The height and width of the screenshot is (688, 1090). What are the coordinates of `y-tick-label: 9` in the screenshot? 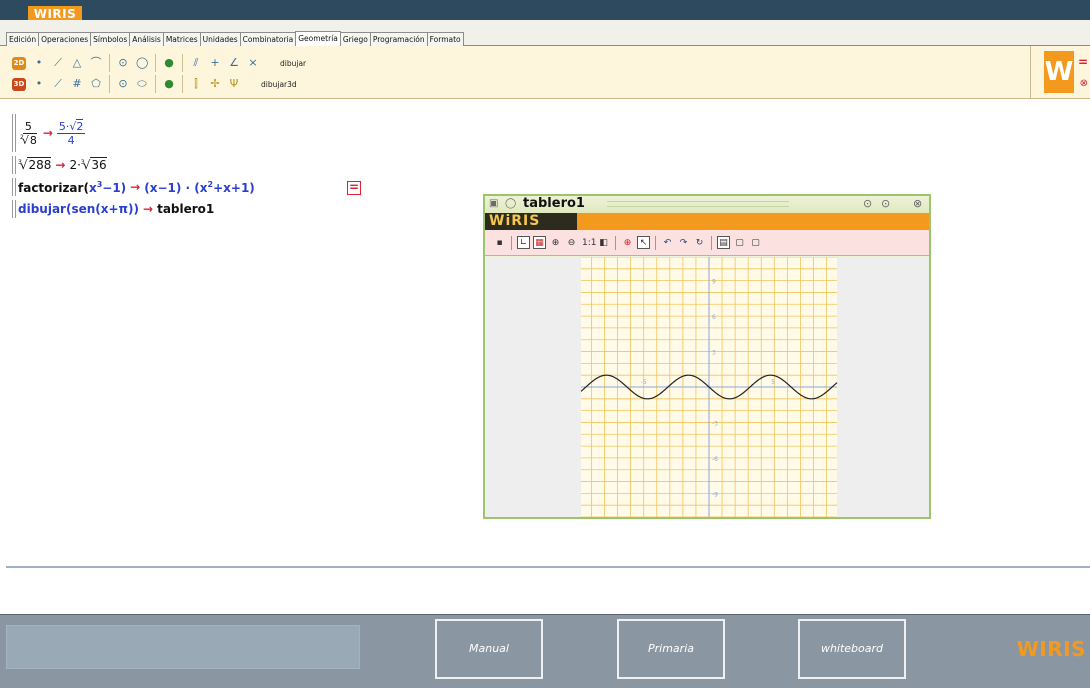 It's located at (714, 282).